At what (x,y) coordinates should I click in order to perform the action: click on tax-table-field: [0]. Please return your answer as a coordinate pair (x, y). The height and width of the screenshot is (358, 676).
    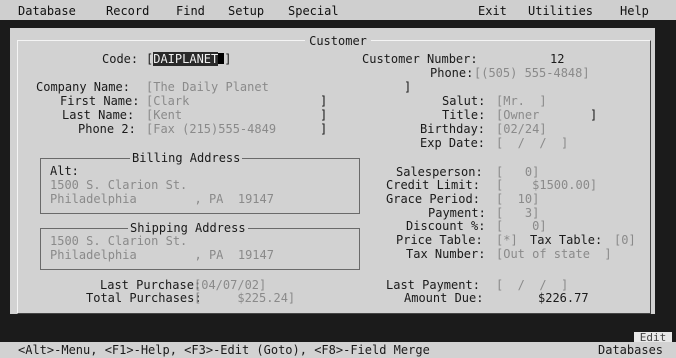
    Looking at the image, I should click on (625, 240).